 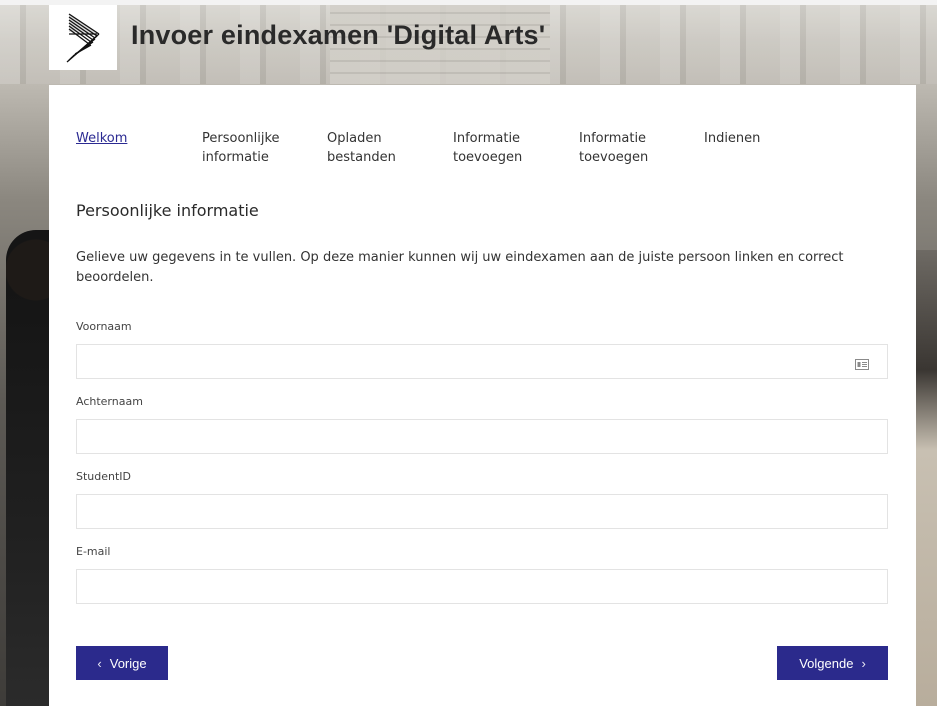 I want to click on step-indienen: Indienen, so click(x=766, y=148).